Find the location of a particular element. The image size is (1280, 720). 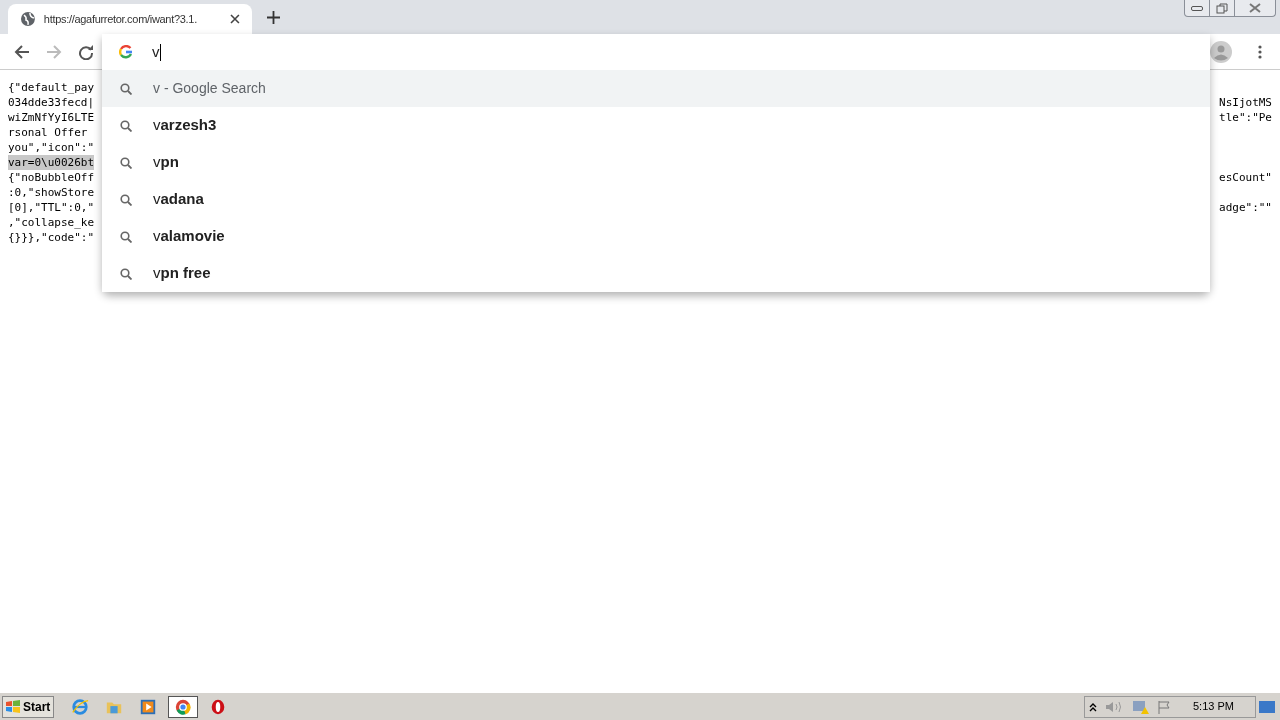

browser-e-icon is located at coordinates (80, 706).